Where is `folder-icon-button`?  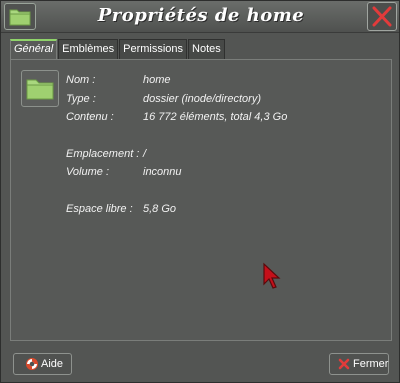 folder-icon-button is located at coordinates (40, 88).